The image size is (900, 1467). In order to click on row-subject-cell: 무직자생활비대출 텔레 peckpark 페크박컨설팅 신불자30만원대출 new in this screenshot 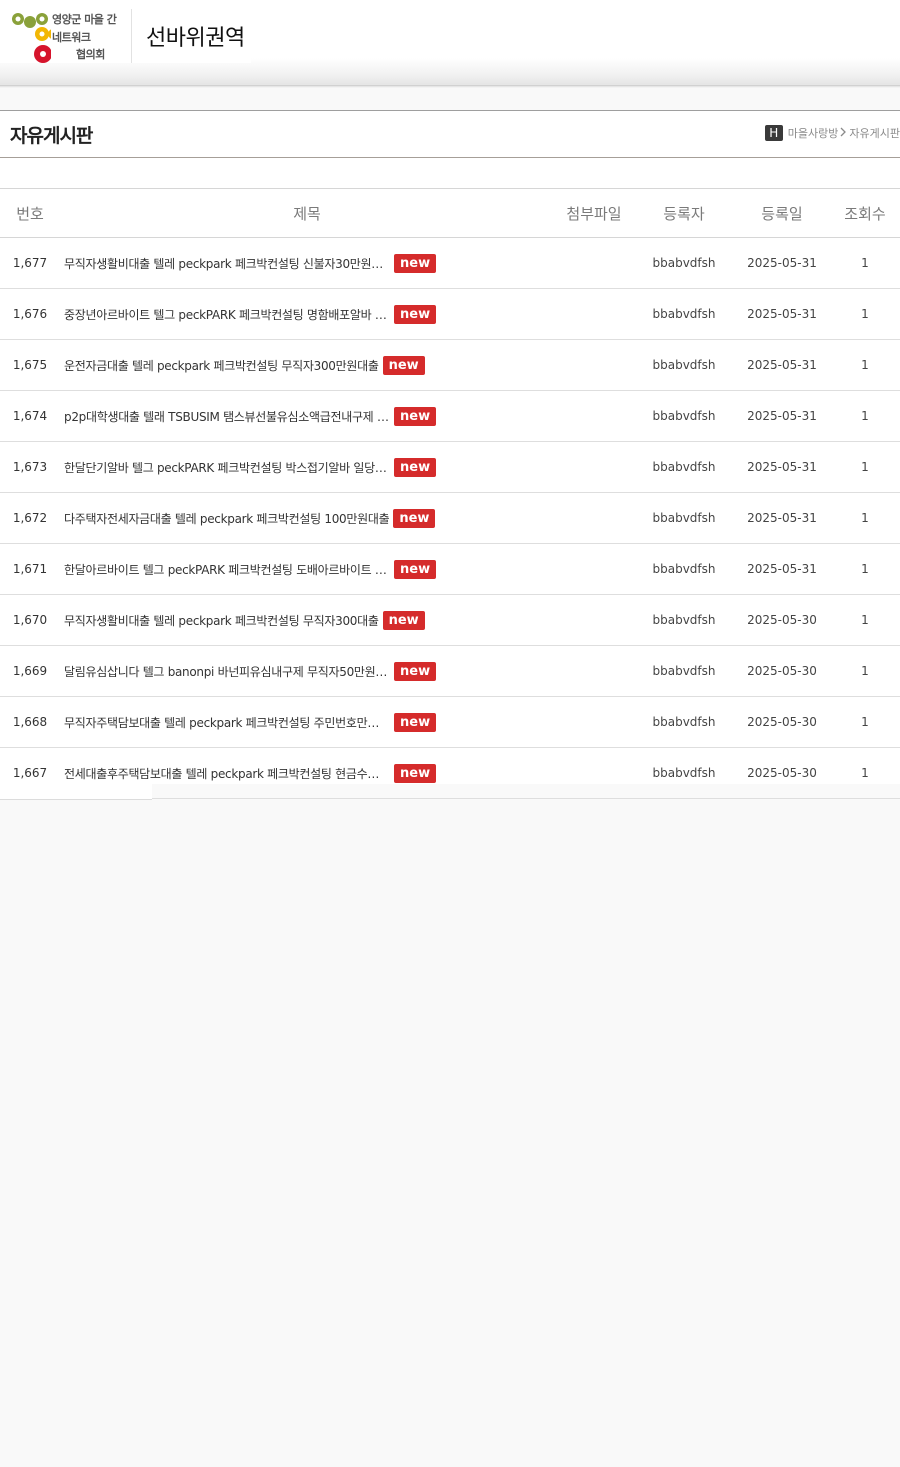, I will do `click(307, 263)`.